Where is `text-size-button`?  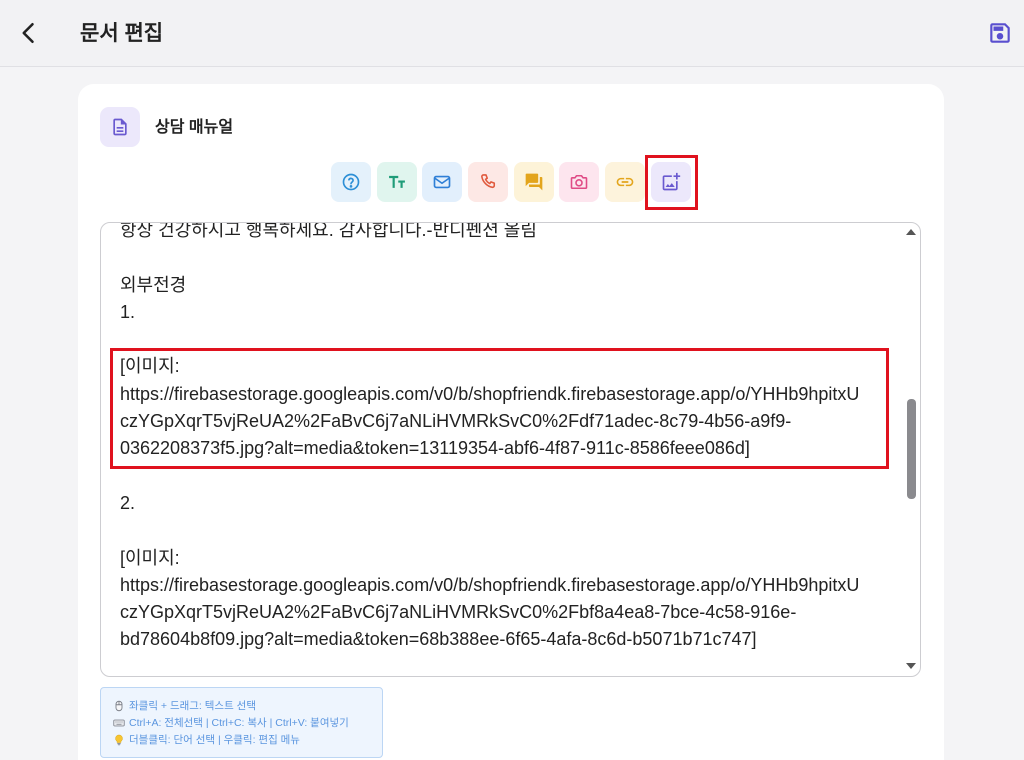
text-size-button is located at coordinates (396, 182).